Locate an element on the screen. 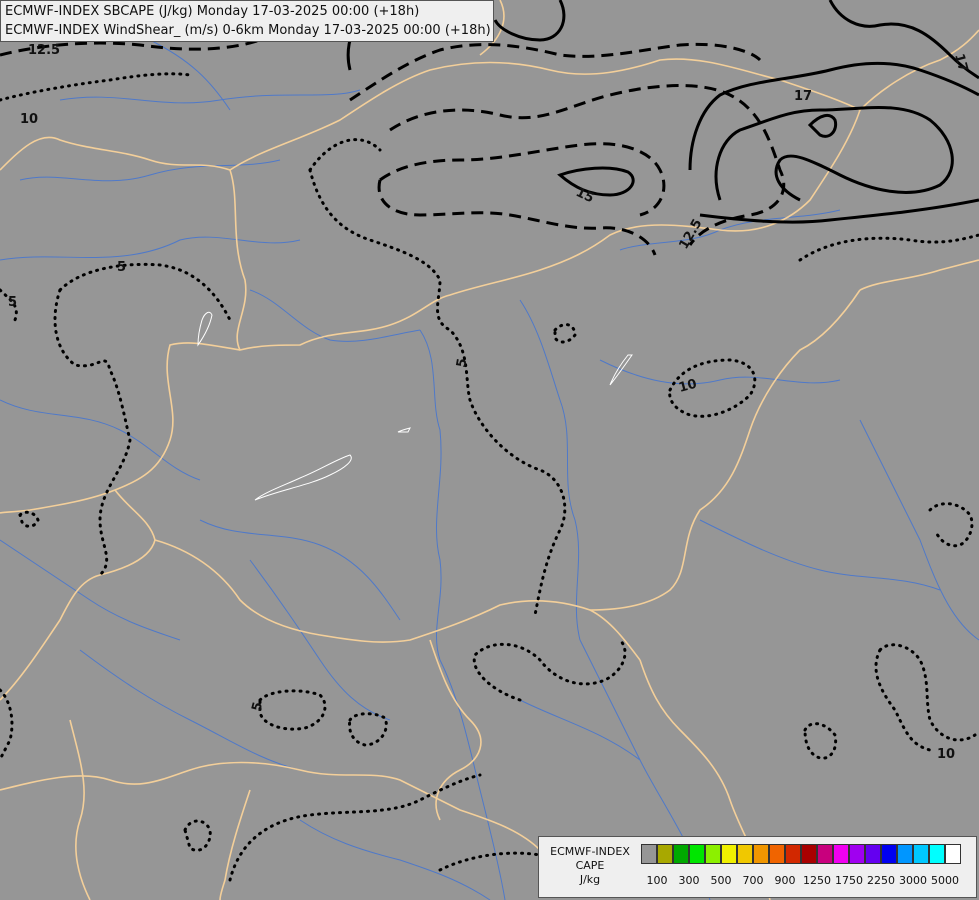 The height and width of the screenshot is (900, 979). legend-title-line2: CAPE is located at coordinates (590, 865).